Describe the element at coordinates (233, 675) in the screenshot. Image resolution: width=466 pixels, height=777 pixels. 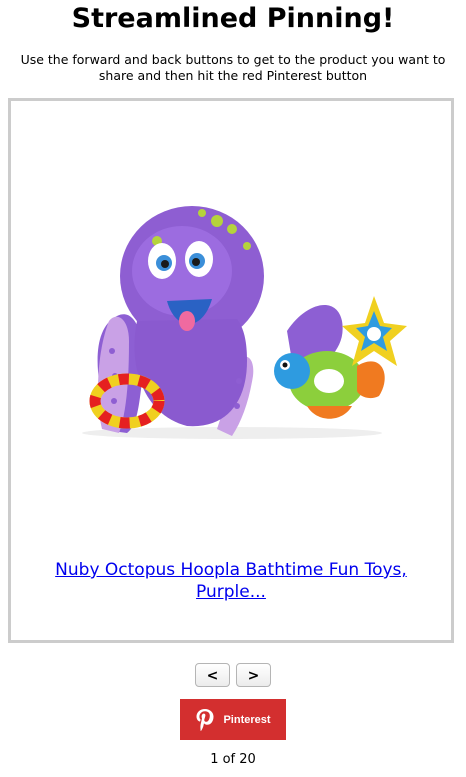
I see `product-navigation: < >` at that location.